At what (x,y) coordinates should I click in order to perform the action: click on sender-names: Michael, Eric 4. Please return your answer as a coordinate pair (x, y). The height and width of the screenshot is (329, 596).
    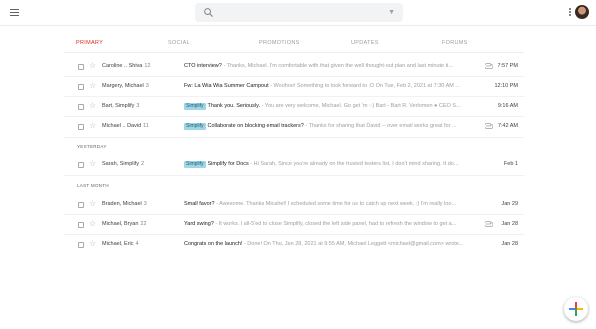
    Looking at the image, I should click on (120, 244).